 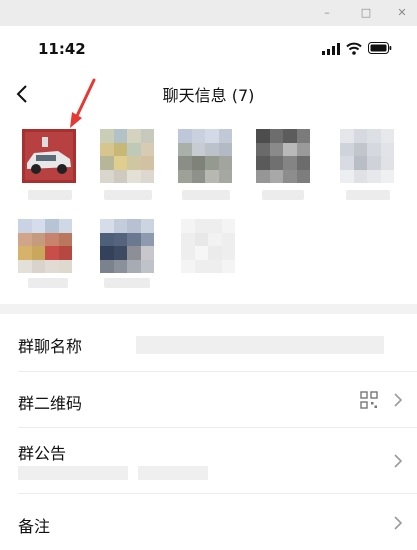 What do you see at coordinates (380, 48) in the screenshot?
I see `battery-icon` at bounding box center [380, 48].